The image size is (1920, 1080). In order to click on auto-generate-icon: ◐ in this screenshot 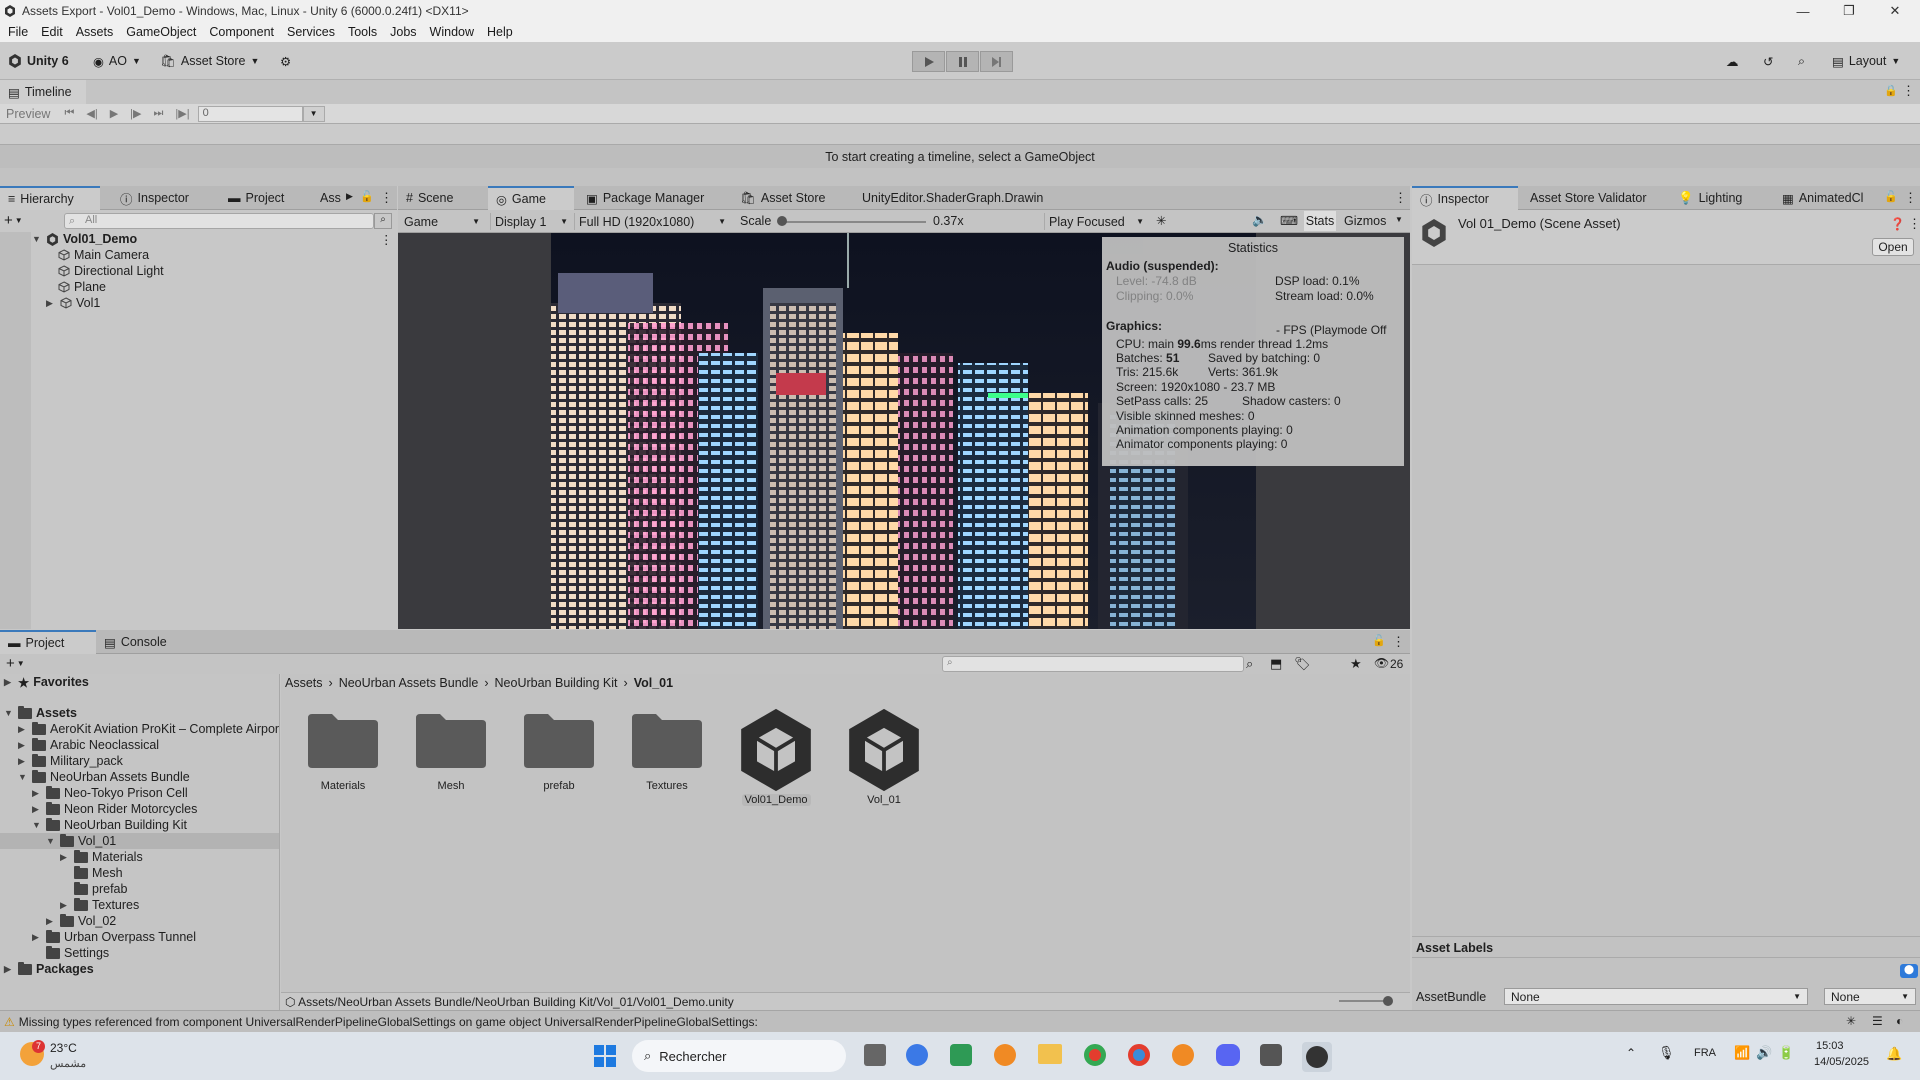, I will do `click(1899, 1021)`.